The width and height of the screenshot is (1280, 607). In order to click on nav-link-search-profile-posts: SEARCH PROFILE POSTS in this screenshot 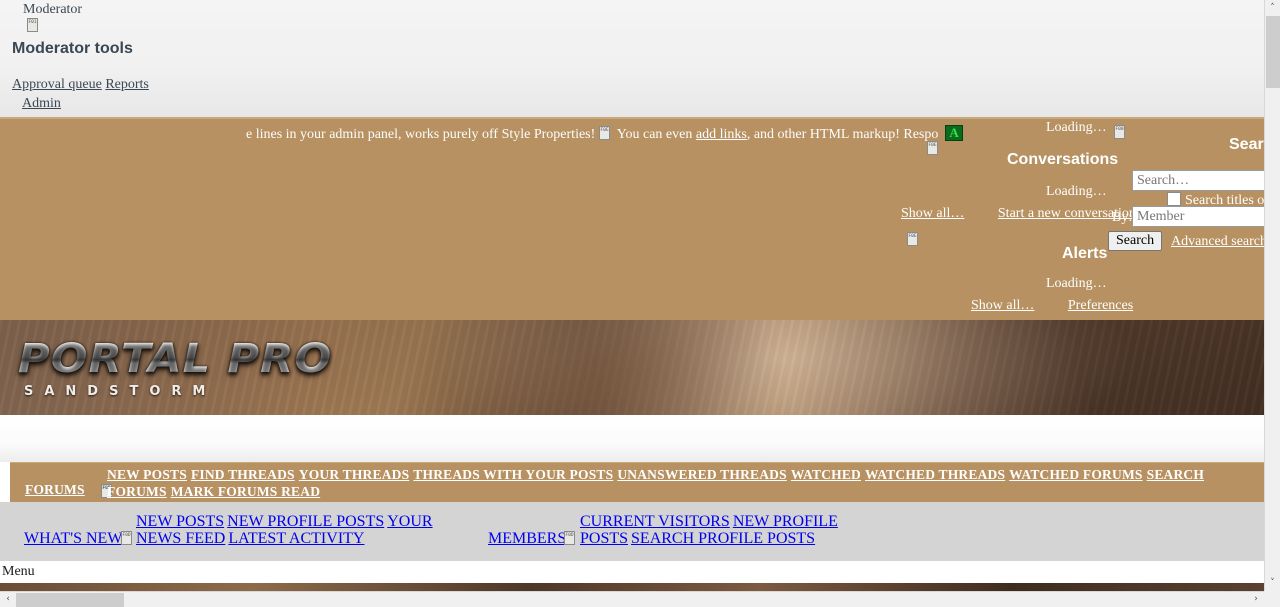, I will do `click(723, 538)`.